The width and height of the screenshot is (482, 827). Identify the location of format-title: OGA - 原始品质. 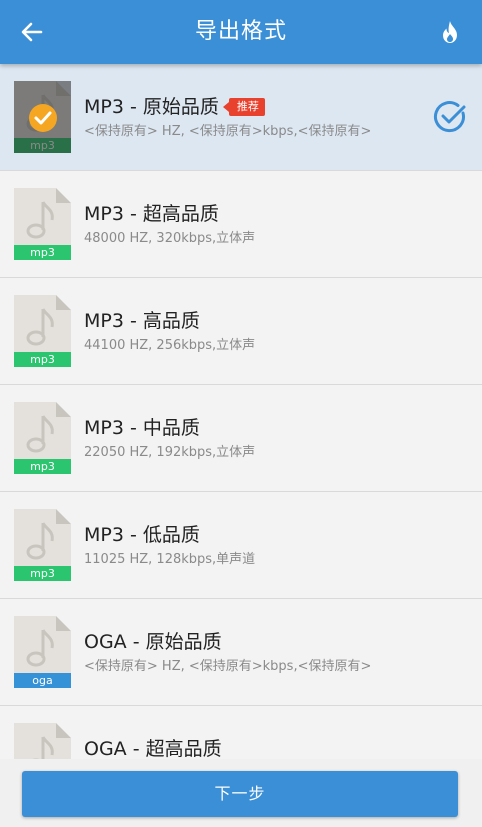
(153, 642).